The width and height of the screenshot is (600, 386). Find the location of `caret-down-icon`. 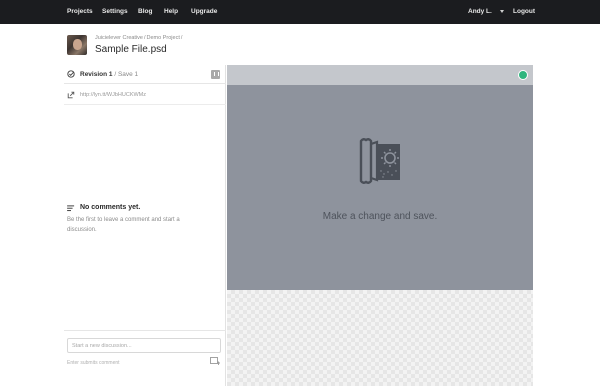

caret-down-icon is located at coordinates (502, 11).